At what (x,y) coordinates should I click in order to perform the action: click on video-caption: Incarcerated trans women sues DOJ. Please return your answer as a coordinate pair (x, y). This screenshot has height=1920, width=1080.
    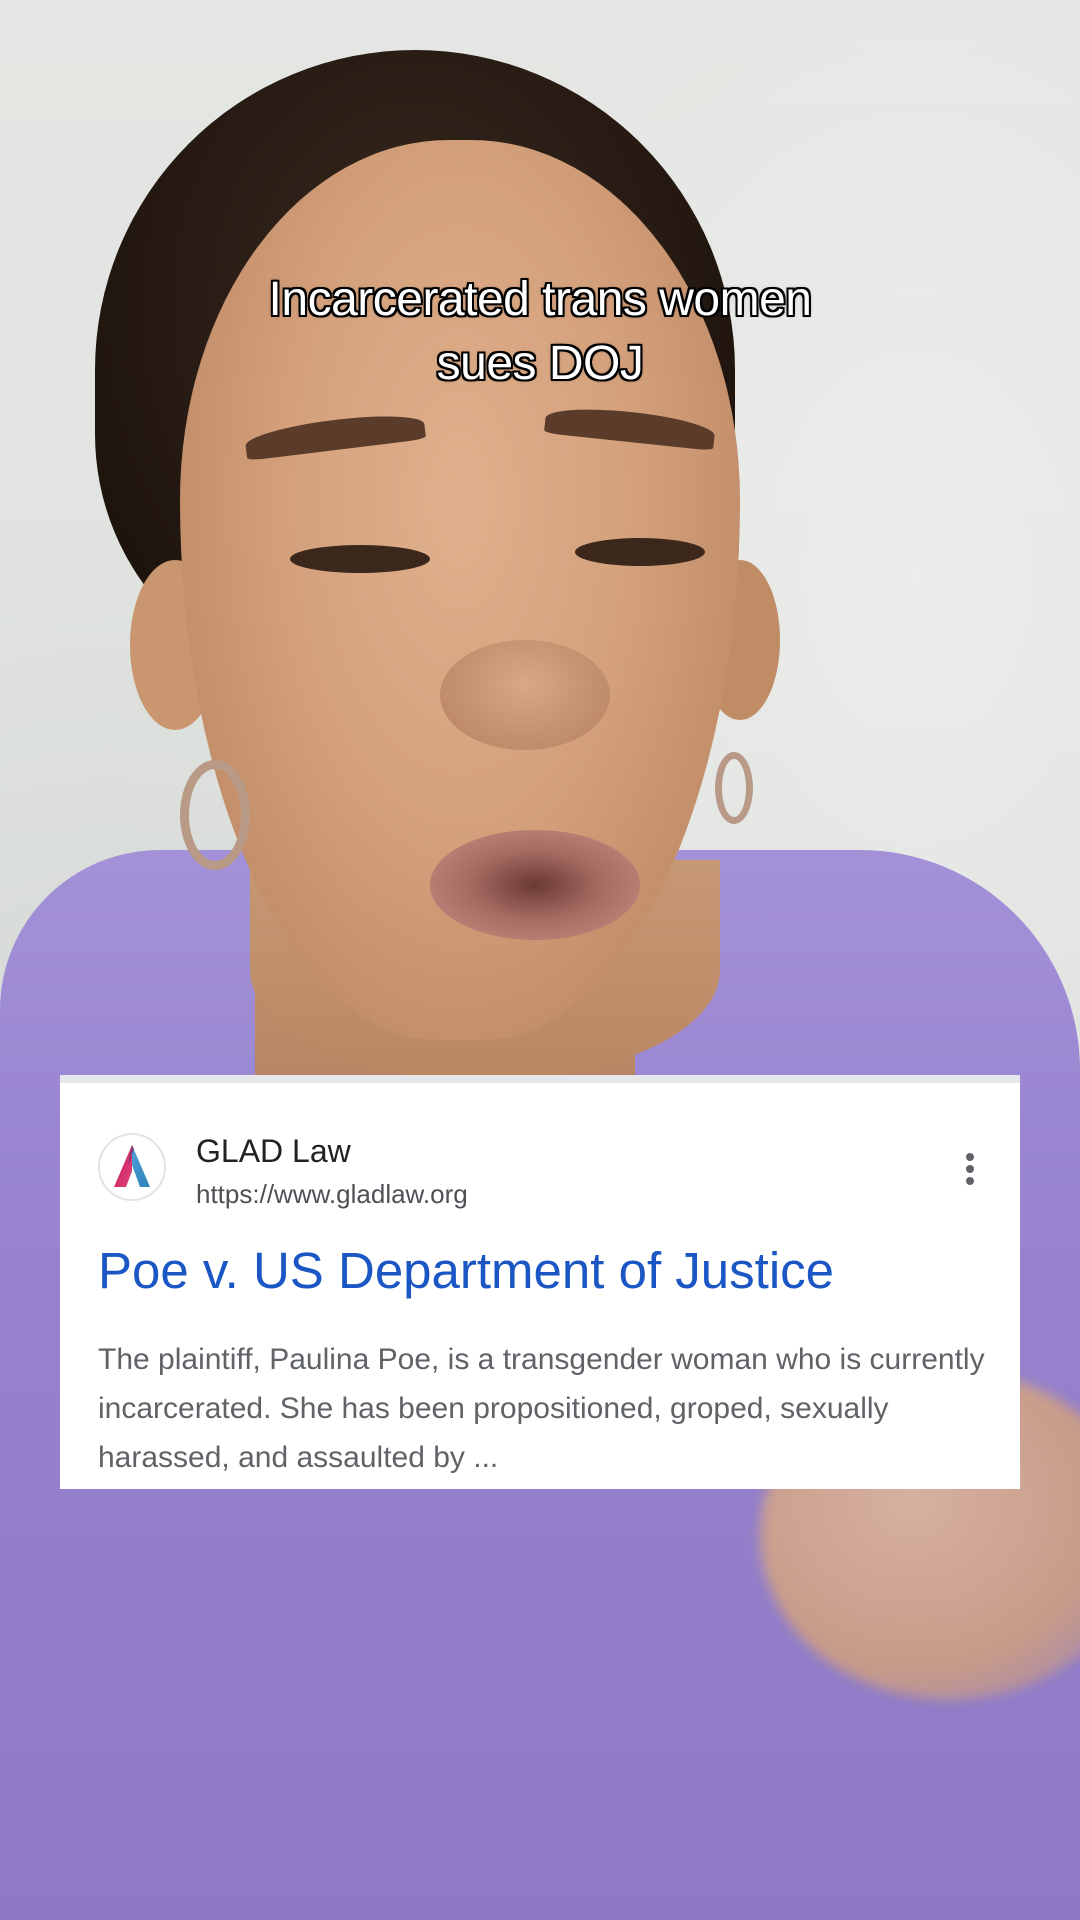
    Looking at the image, I should click on (540, 332).